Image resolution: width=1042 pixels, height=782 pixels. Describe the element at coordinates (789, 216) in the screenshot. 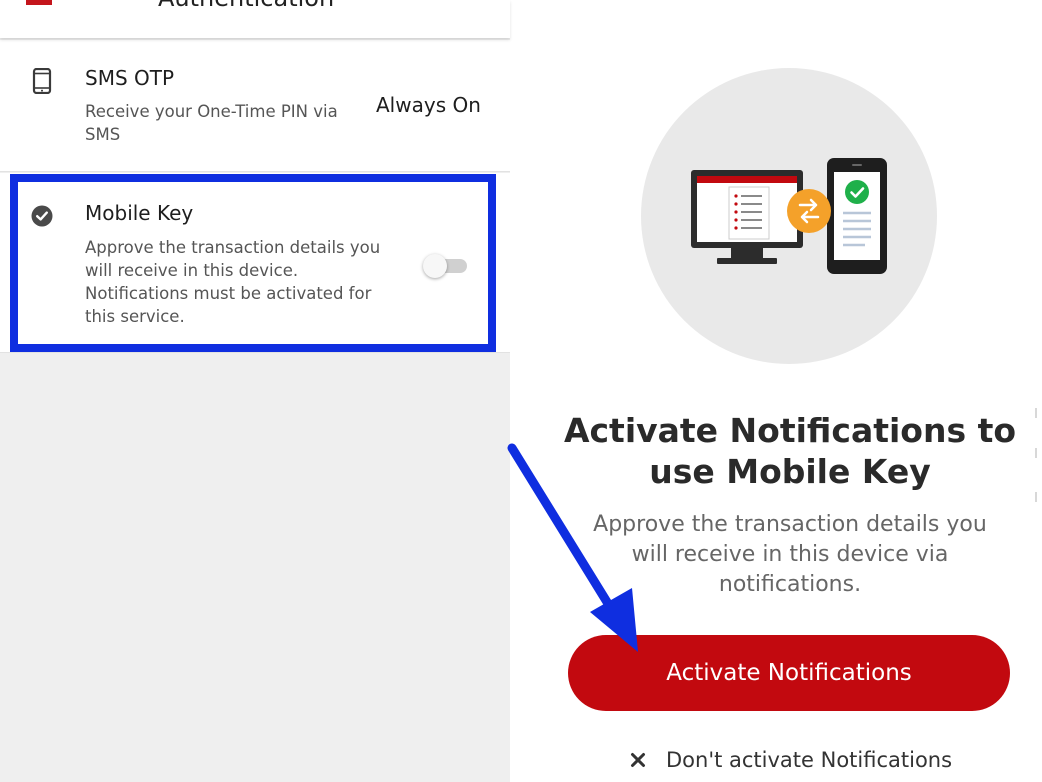

I see `device-sync-illustration` at that location.